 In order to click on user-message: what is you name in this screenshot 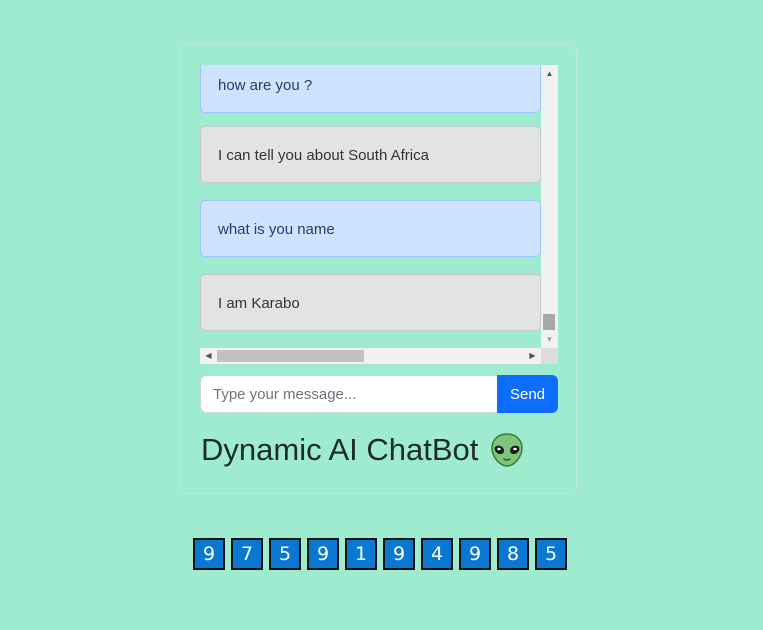, I will do `click(370, 228)`.